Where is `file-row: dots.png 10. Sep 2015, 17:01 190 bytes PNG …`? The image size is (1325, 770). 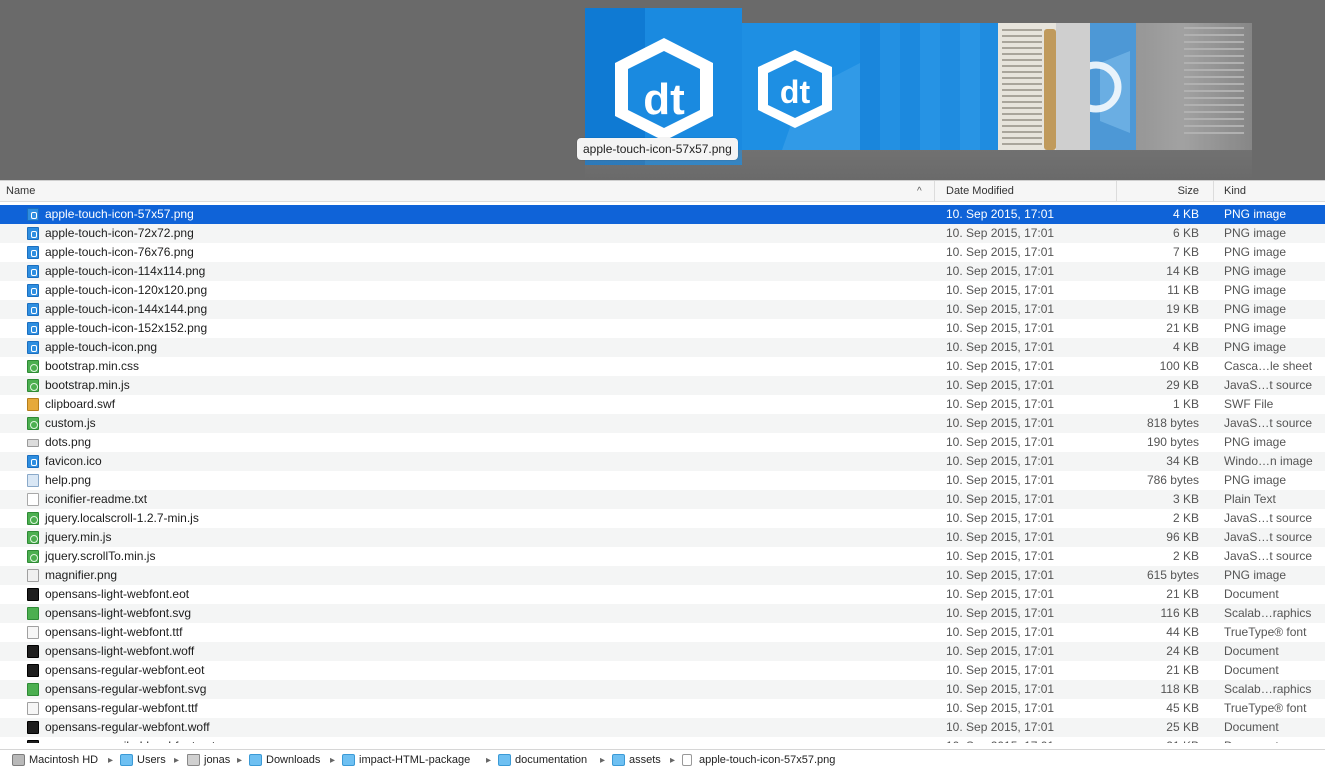
file-row: dots.png 10. Sep 2015, 17:01 190 bytes PNG … is located at coordinates (662, 442).